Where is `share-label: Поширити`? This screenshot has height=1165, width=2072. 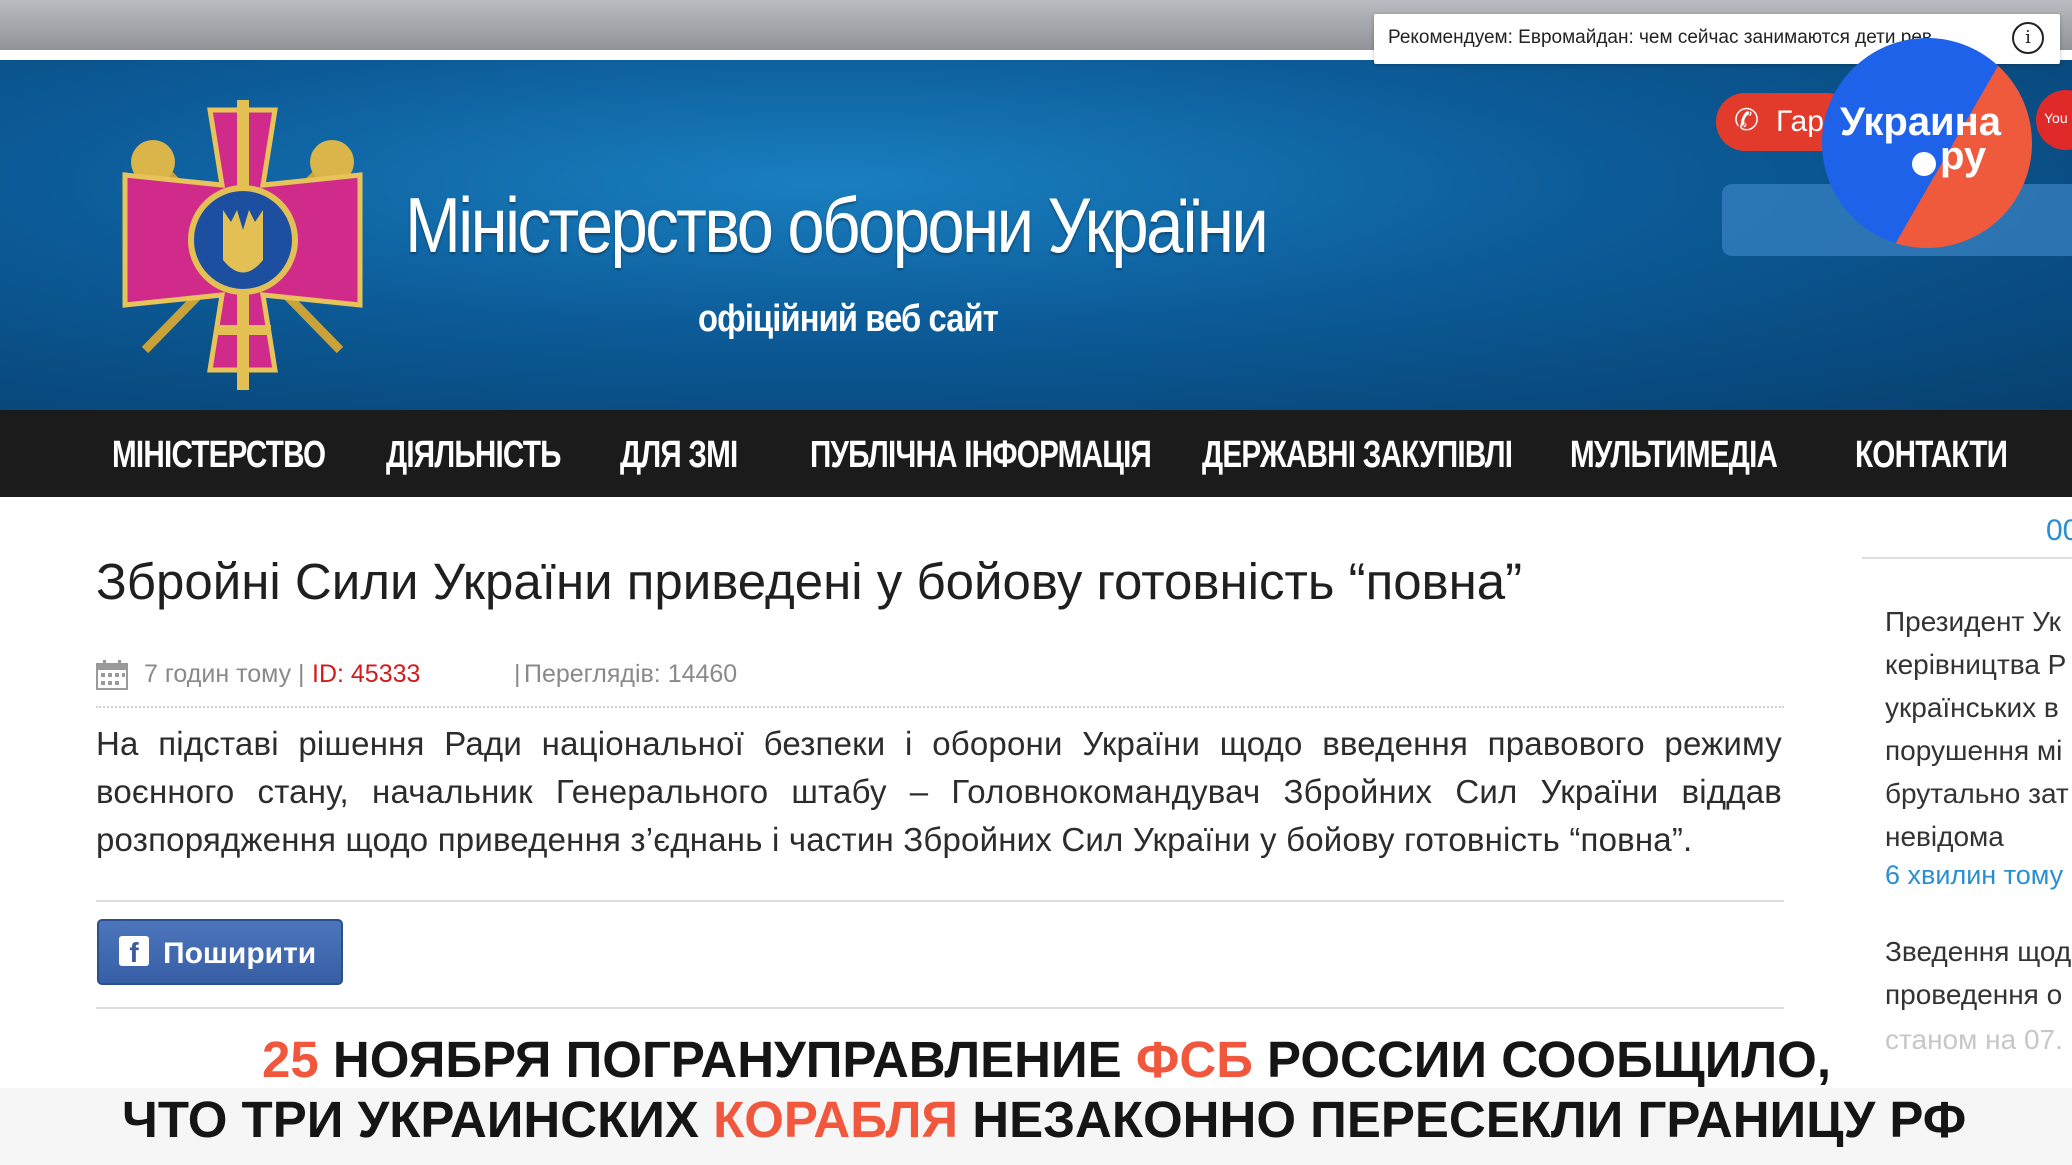 share-label: Поширити is located at coordinates (240, 953).